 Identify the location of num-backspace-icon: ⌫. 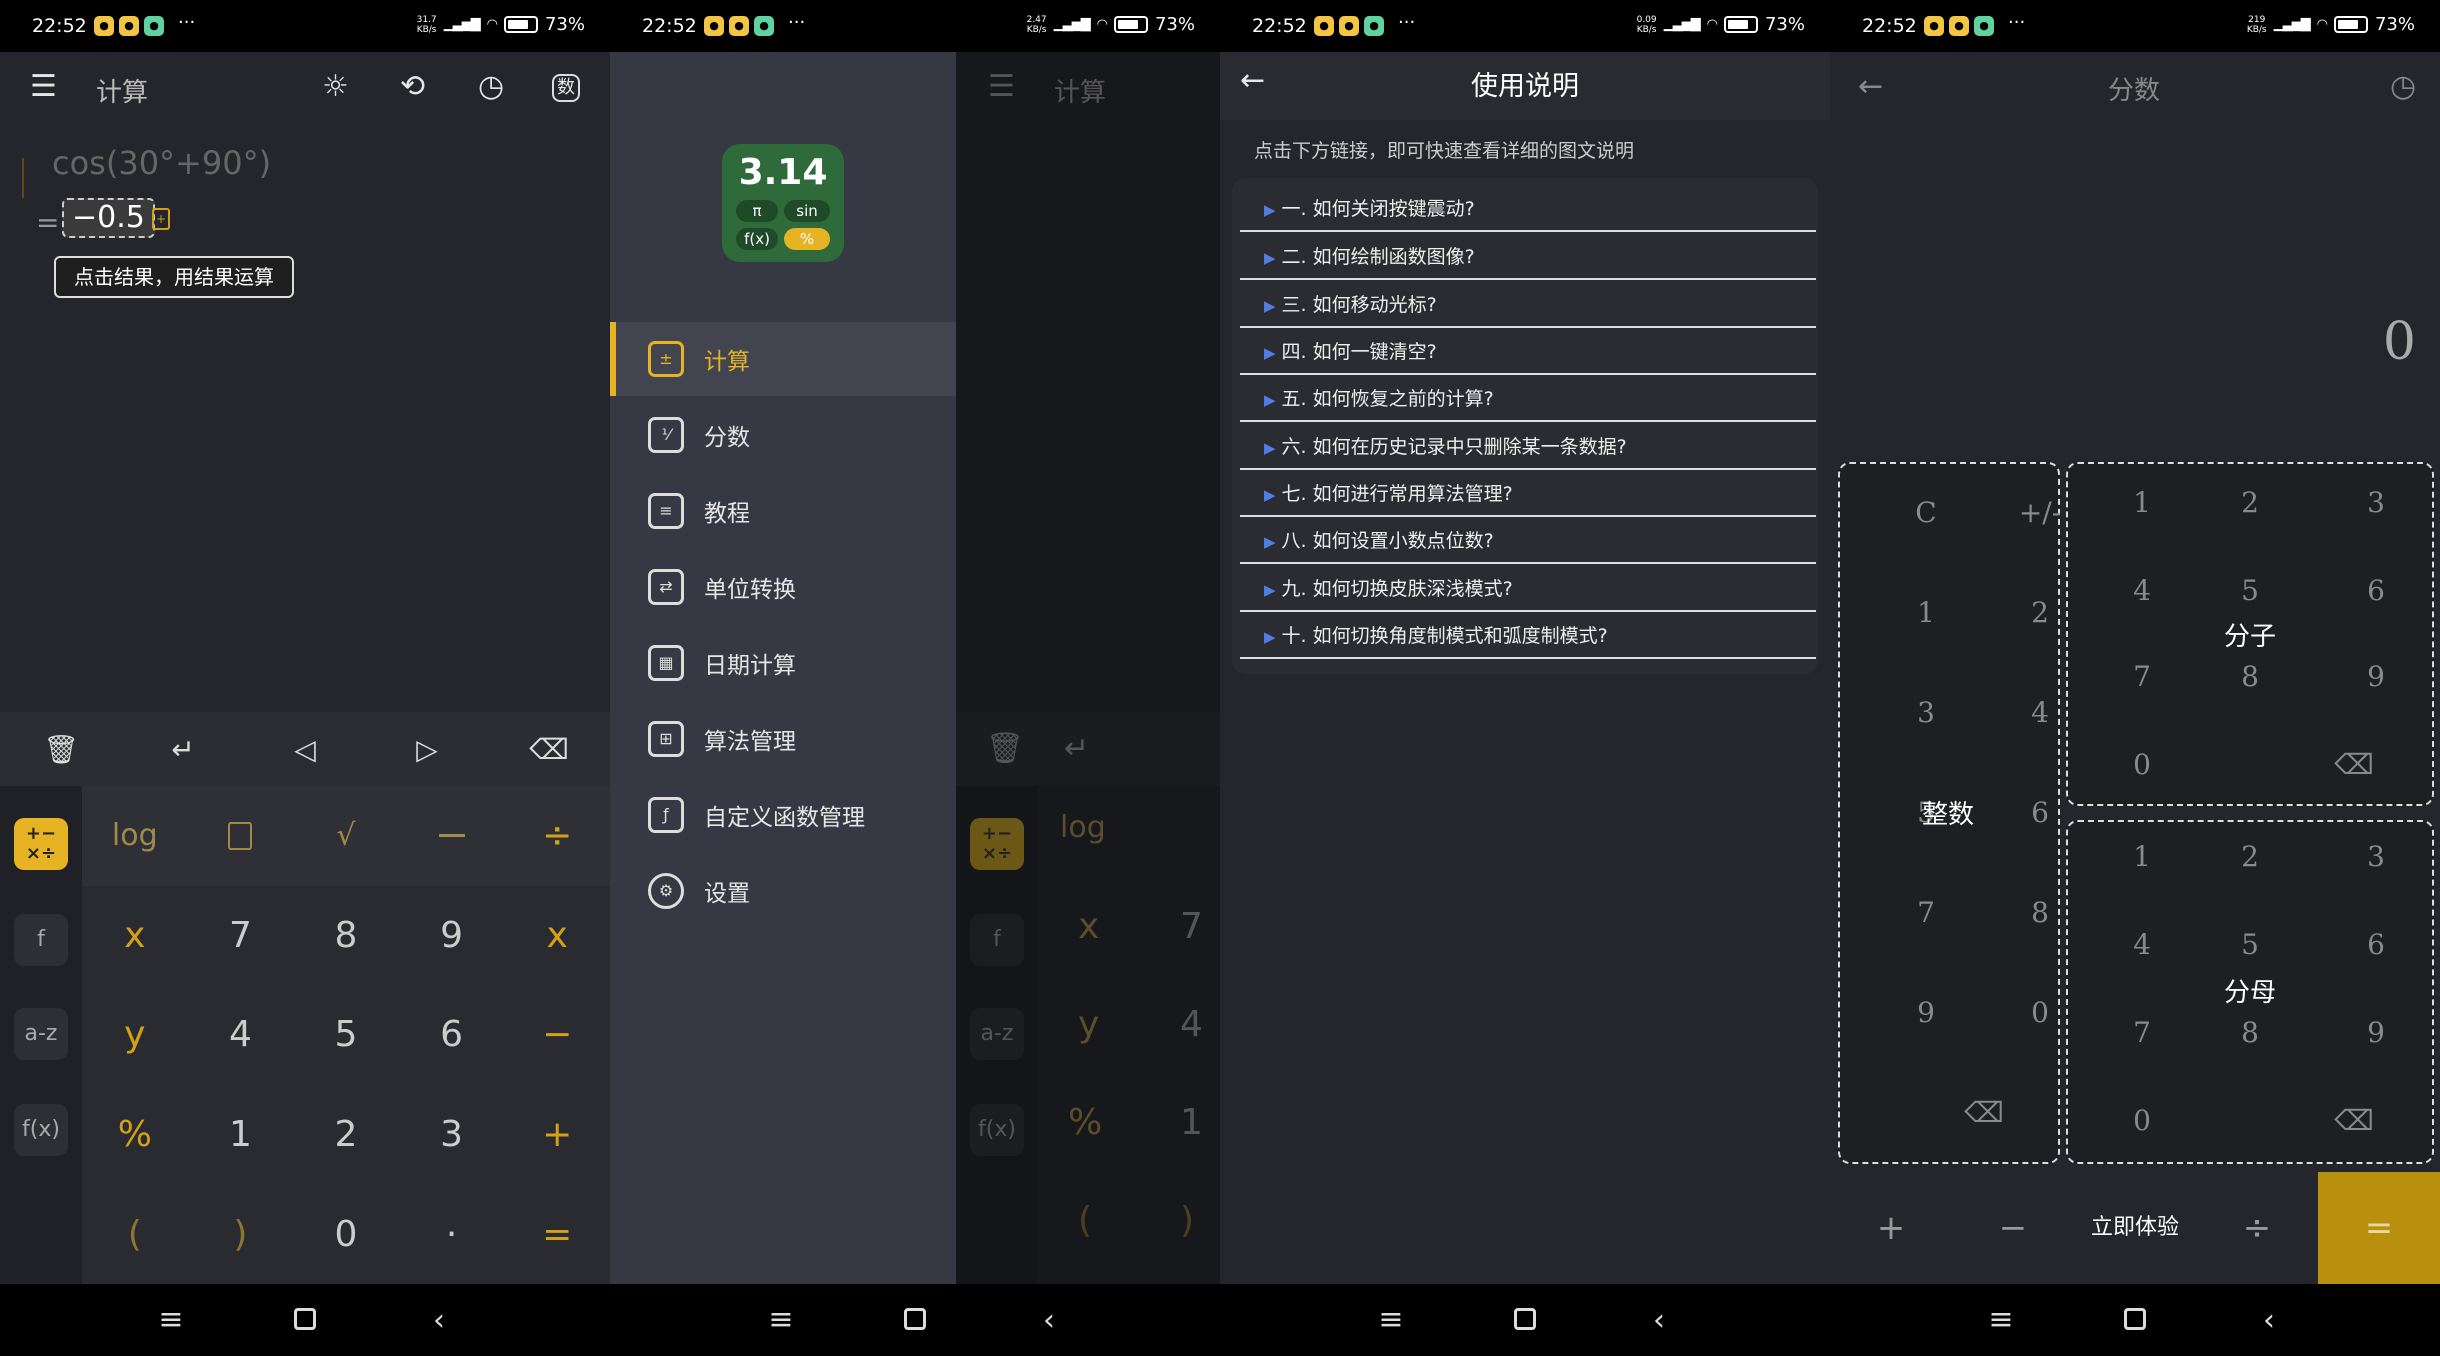
(2354, 764).